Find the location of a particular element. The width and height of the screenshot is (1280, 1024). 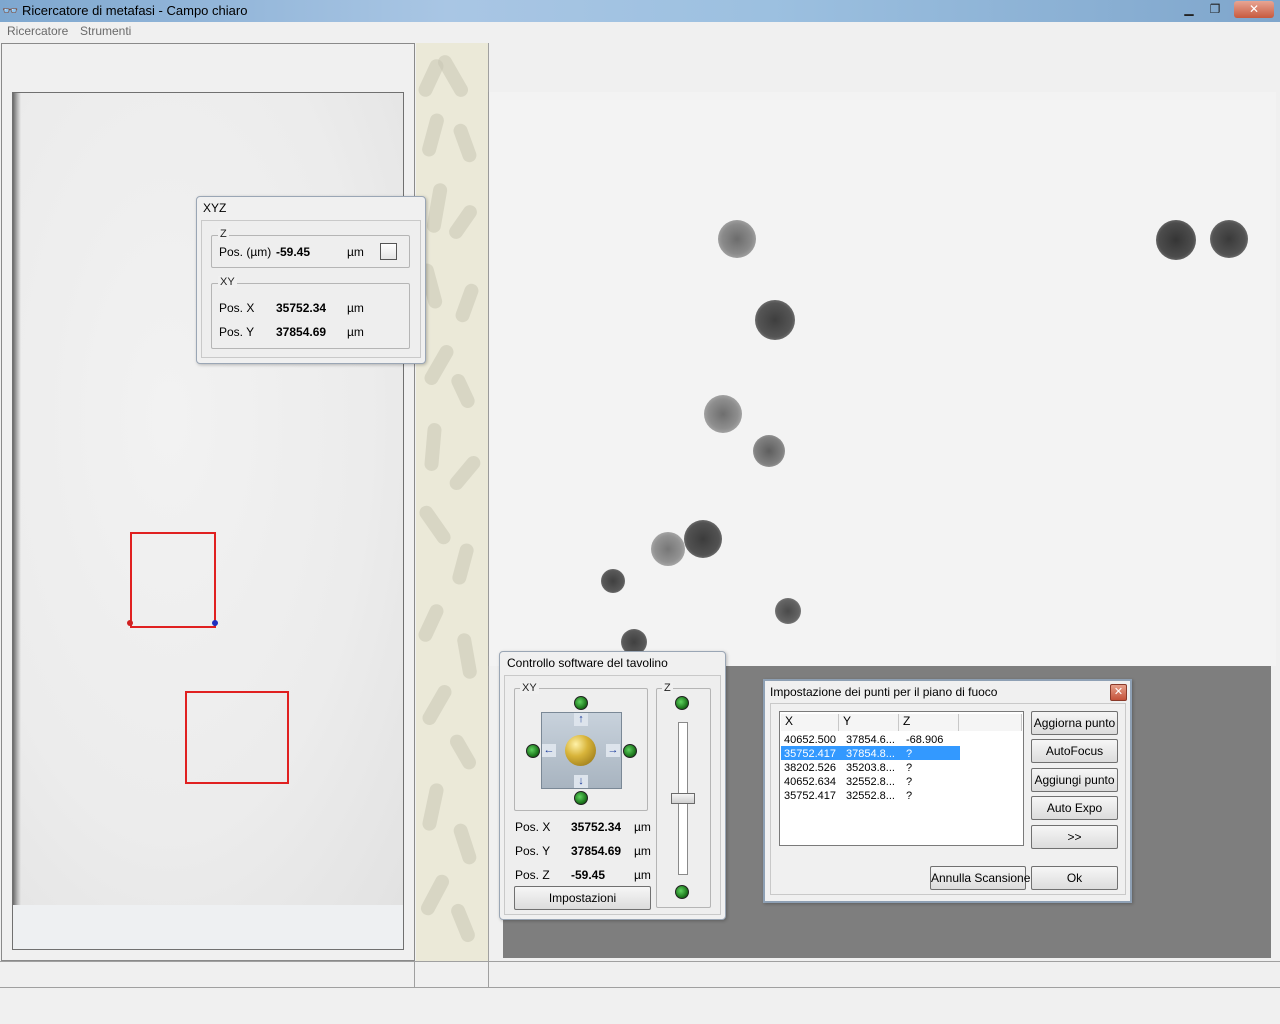

column-header-y: Y is located at coordinates (869, 722).